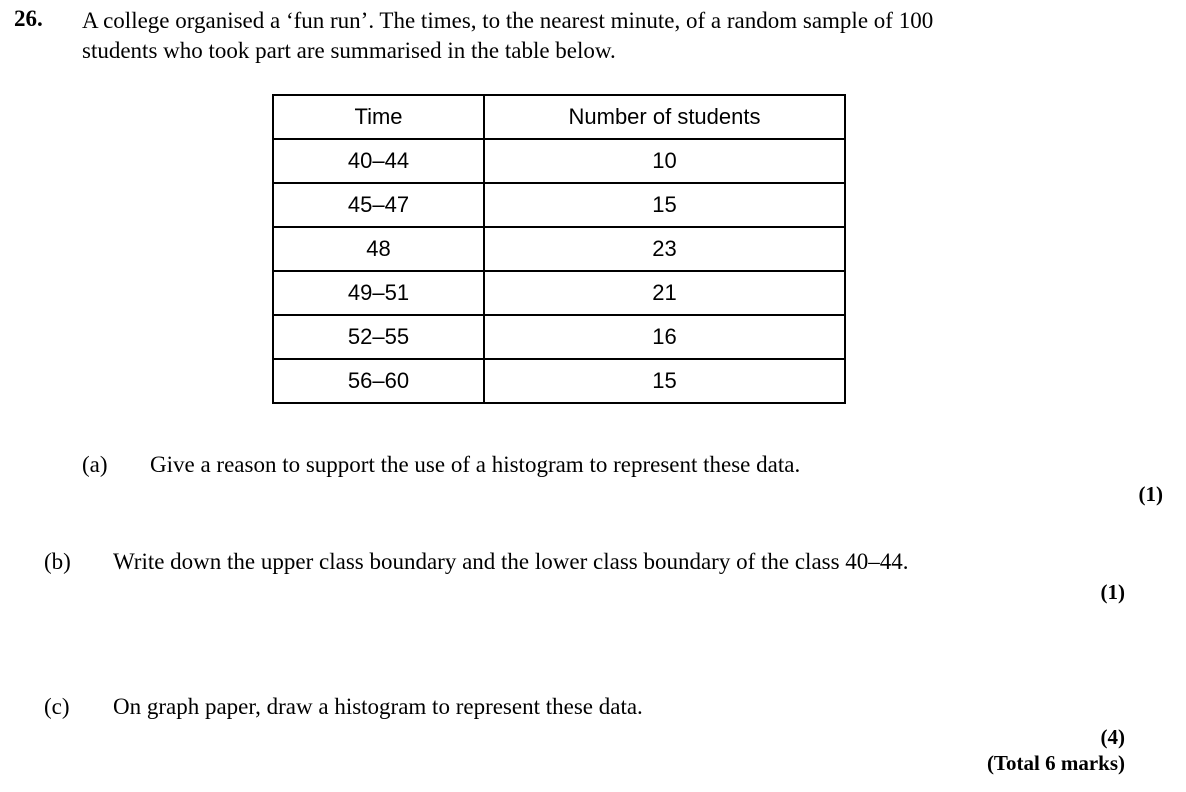  Describe the element at coordinates (378, 337) in the screenshot. I see `time-cell: 52–55` at that location.